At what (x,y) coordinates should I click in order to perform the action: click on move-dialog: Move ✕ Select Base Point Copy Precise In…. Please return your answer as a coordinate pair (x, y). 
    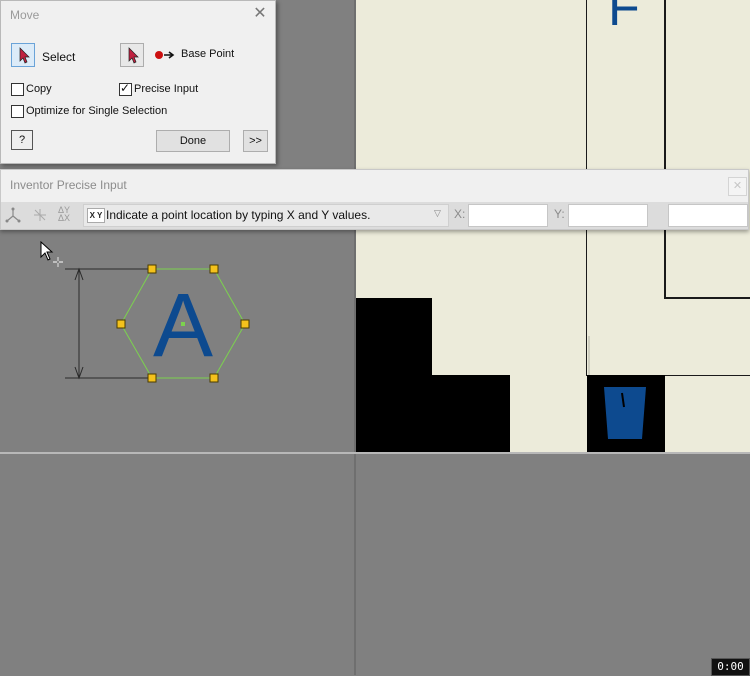
    Looking at the image, I should click on (138, 82).